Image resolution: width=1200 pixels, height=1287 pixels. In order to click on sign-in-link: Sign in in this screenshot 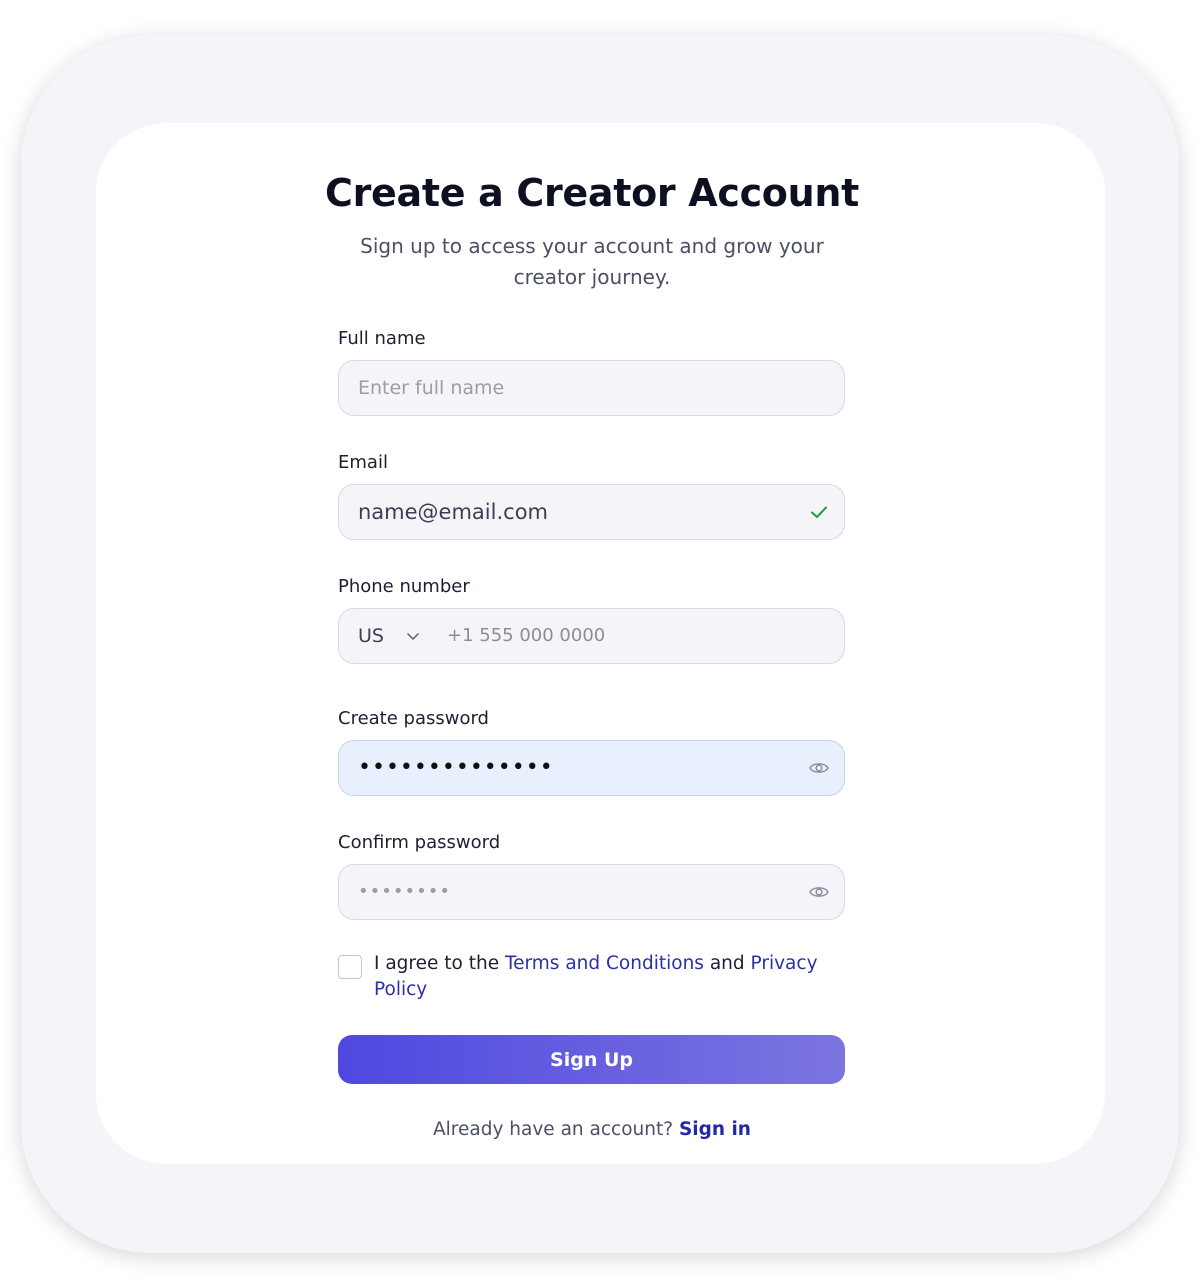, I will do `click(715, 1129)`.